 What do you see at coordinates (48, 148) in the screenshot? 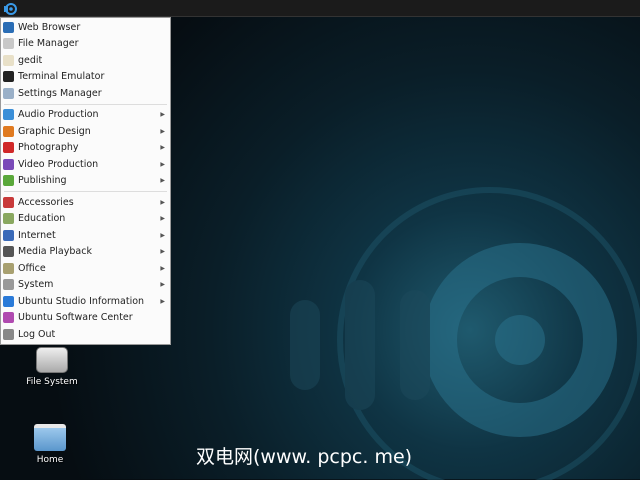
I see `menu-item-label: Photography` at bounding box center [48, 148].